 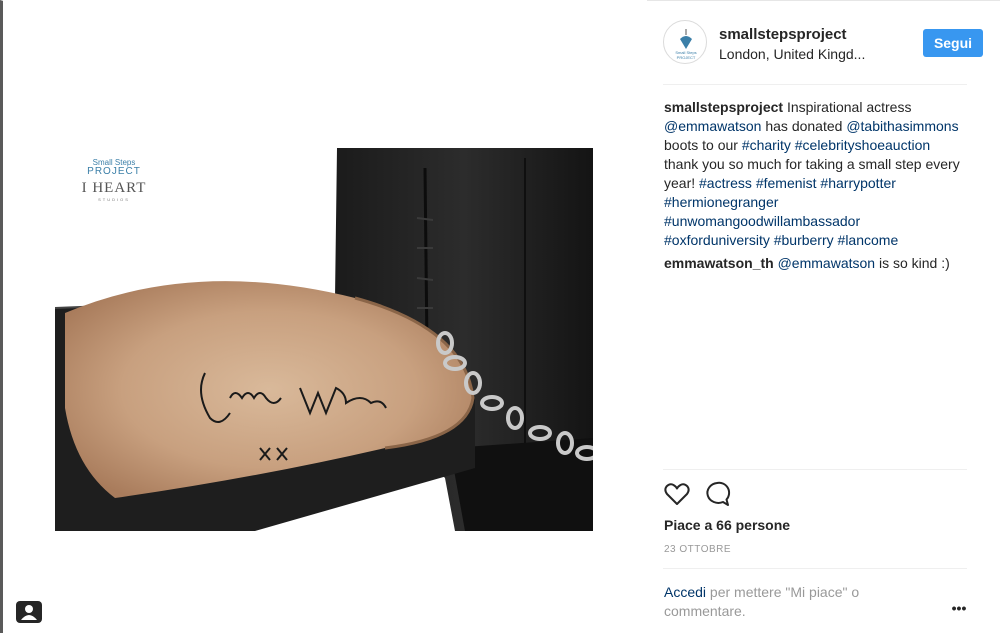 I want to click on user-tag-icon, so click(x=29, y=612).